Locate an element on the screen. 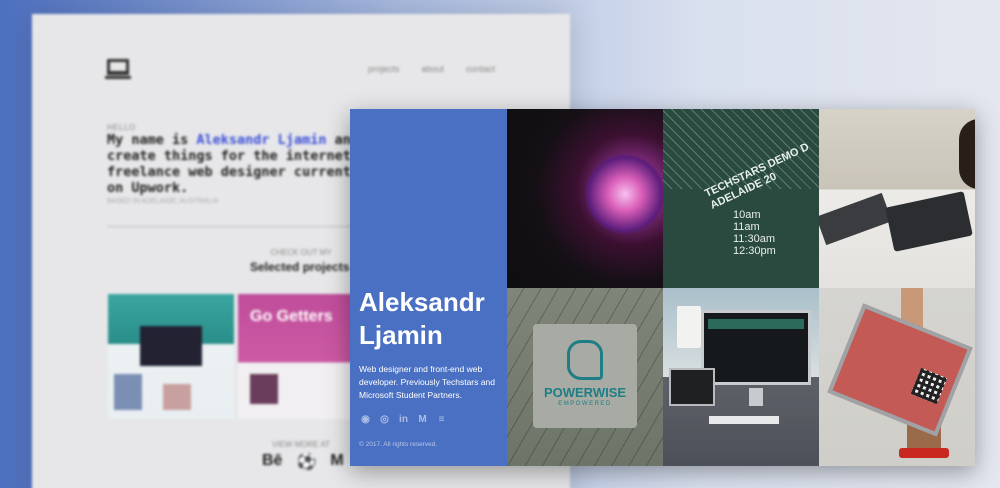  project-tile-powerwise: POWERWISE EMPOWERED is located at coordinates (585, 377).